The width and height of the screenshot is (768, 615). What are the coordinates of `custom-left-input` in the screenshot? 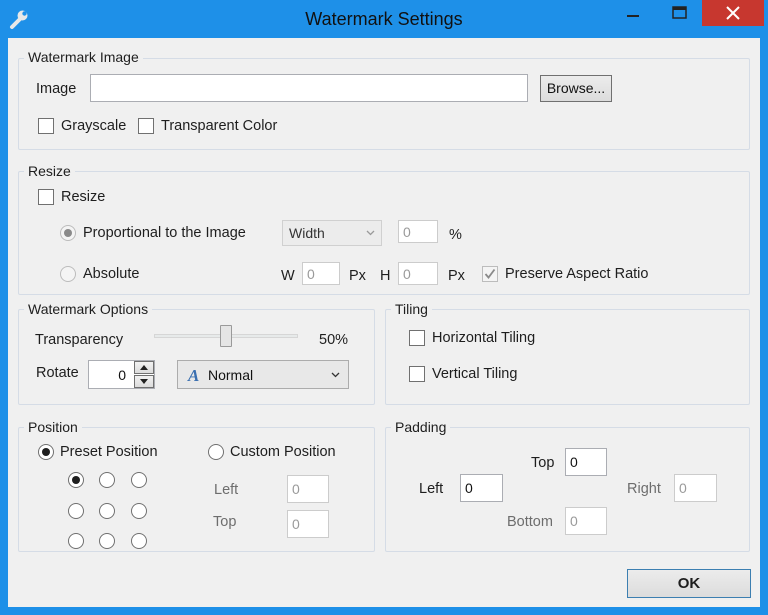 It's located at (308, 489).